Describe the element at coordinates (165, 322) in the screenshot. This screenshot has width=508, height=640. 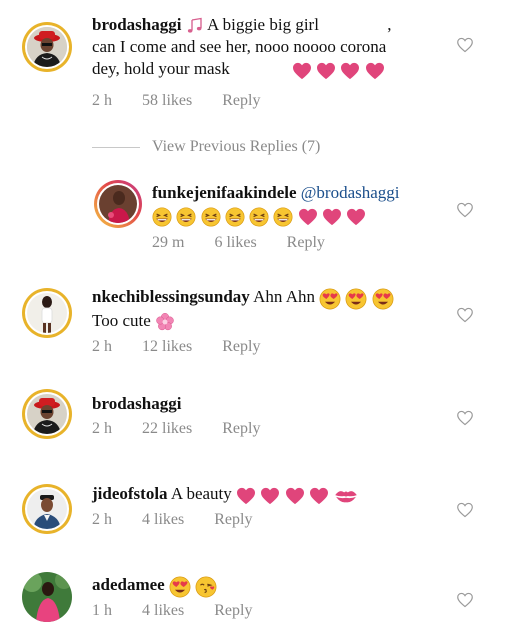
I see `cherry-blossom-icon` at that location.